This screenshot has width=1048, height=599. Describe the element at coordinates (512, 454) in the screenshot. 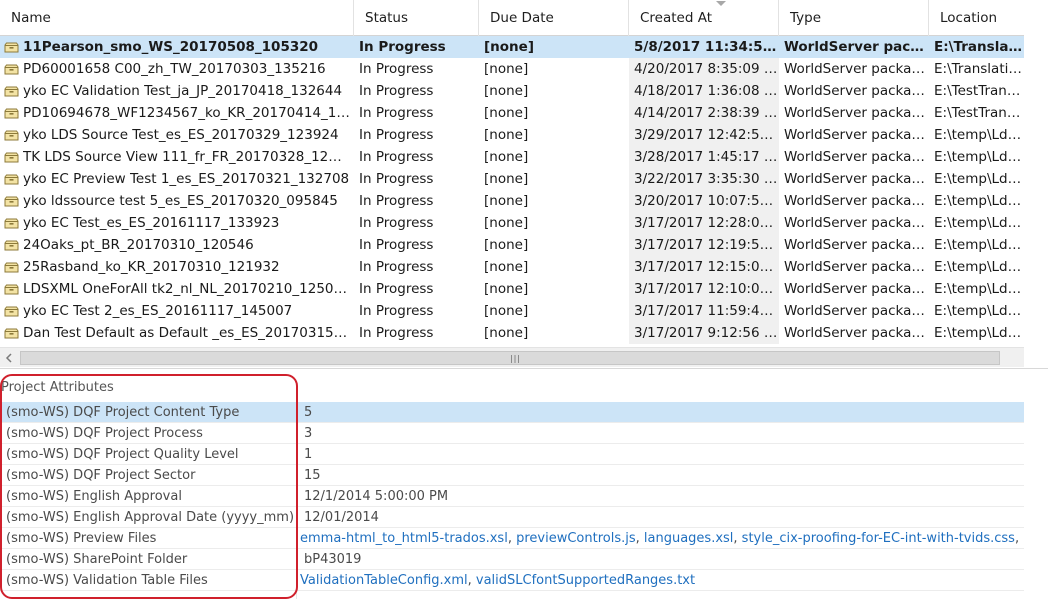

I see `attribute-row: (smo-WS) DQF Project Quality Level 1` at that location.